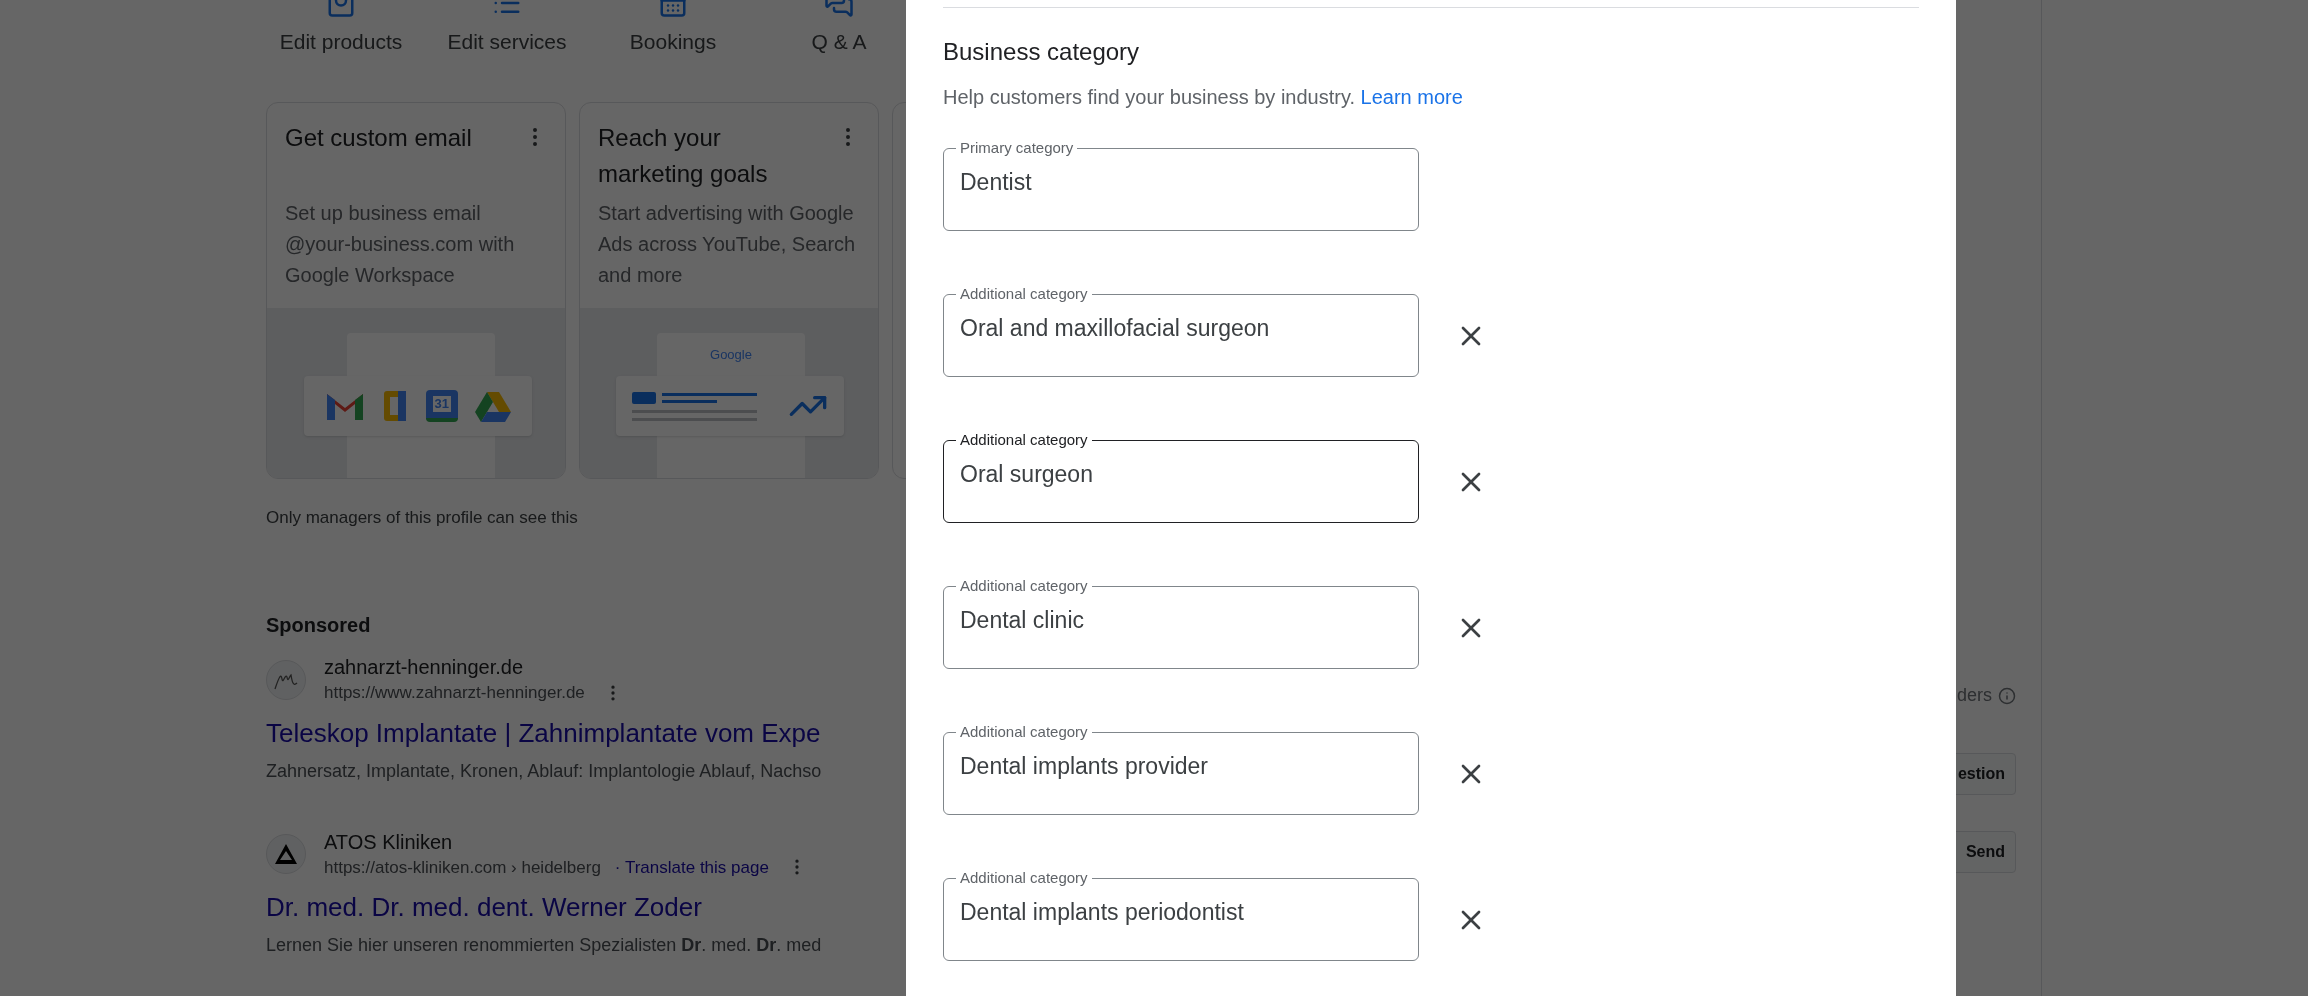  I want to click on translate-link: · Translate this page, so click(691, 867).